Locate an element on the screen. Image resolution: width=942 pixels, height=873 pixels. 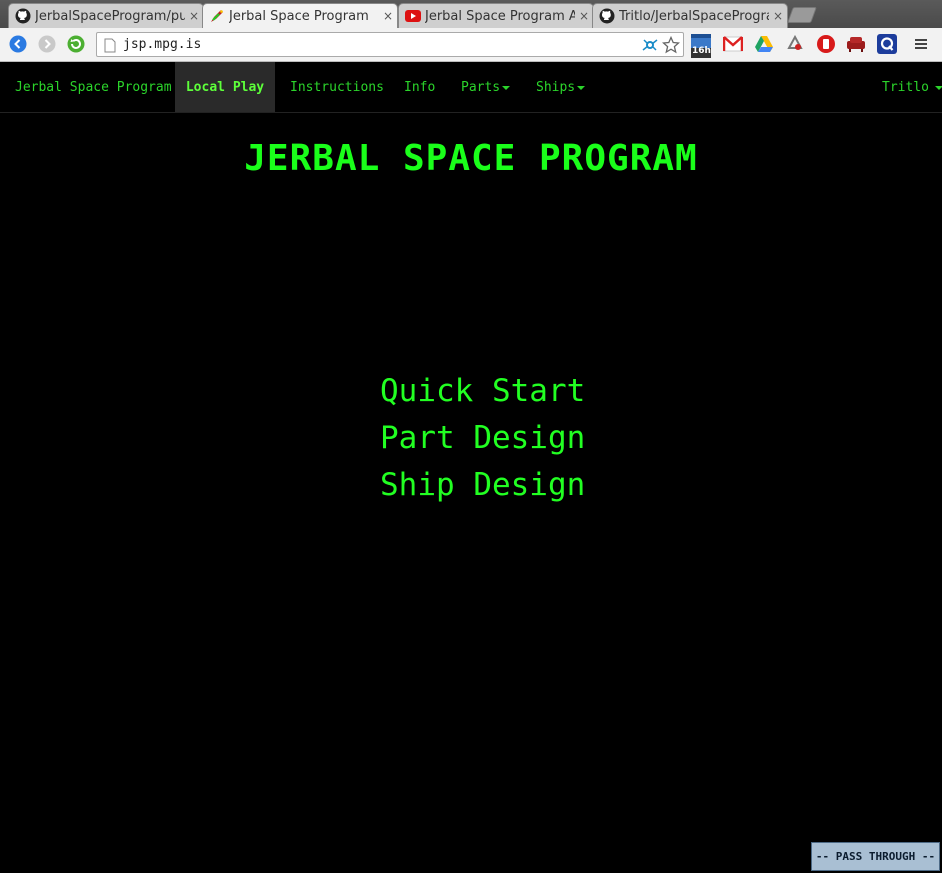
browser-tab: Jerbal Space Program A × is located at coordinates (496, 15).